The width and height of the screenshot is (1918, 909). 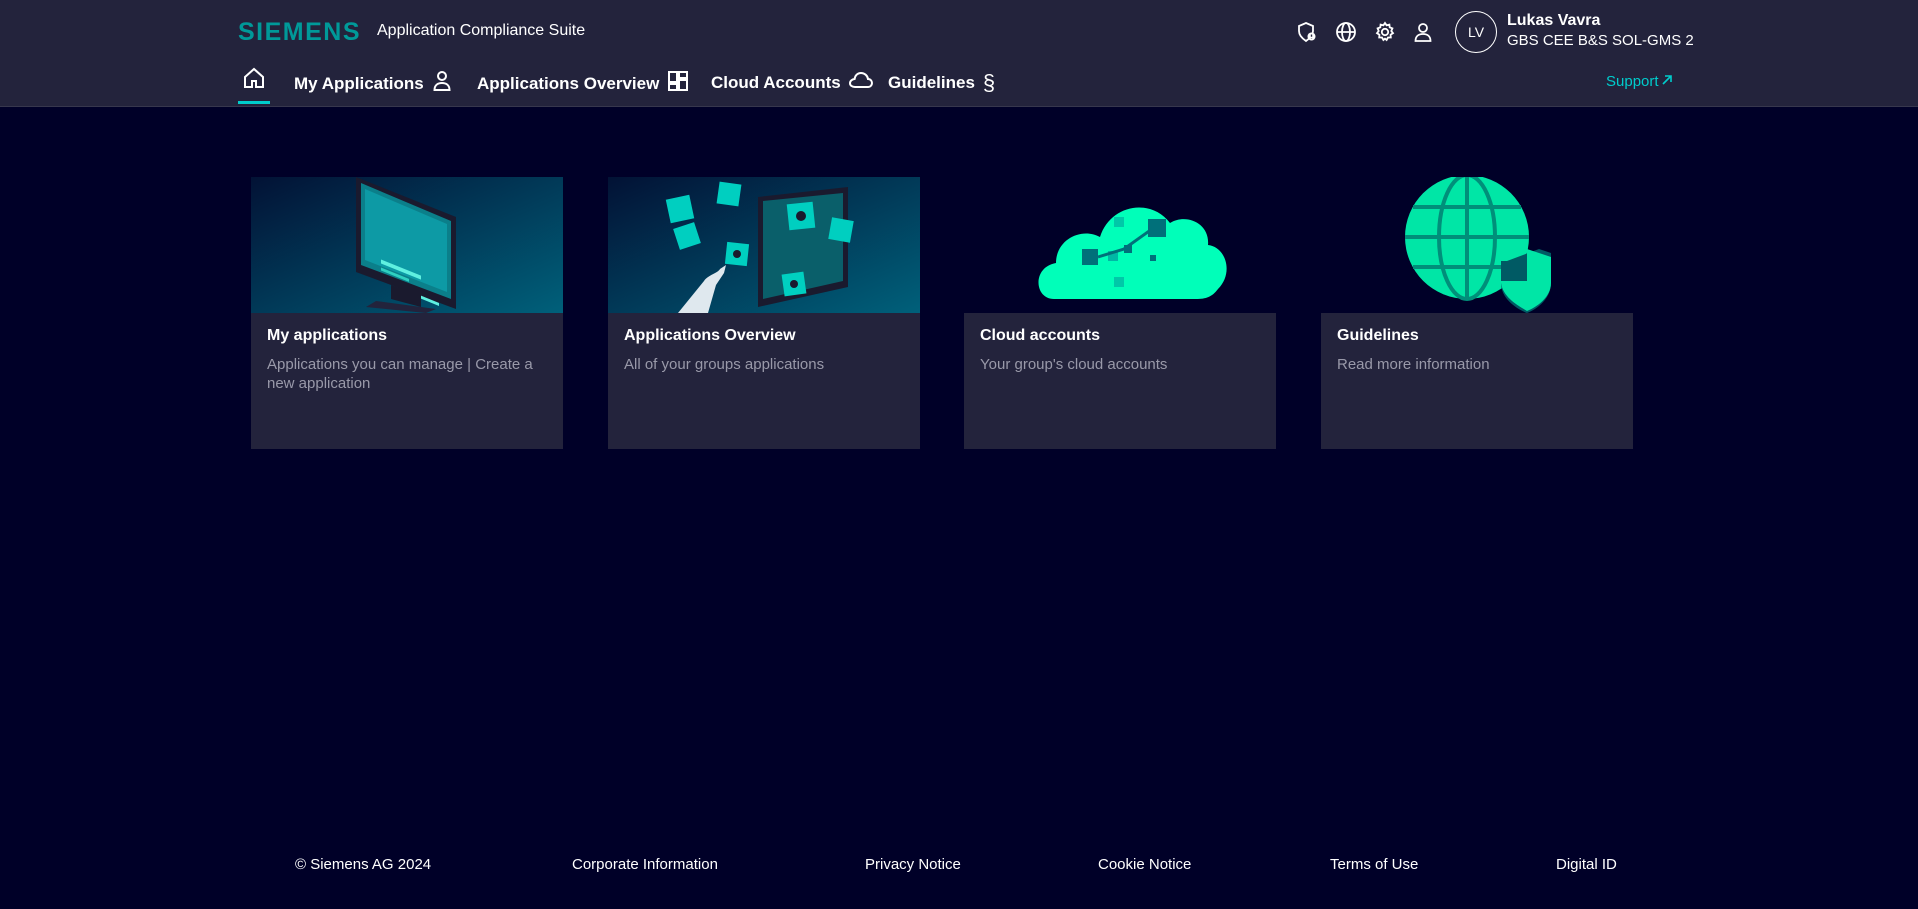 I want to click on nav-applications-overview: Applications Overview, so click(x=583, y=83).